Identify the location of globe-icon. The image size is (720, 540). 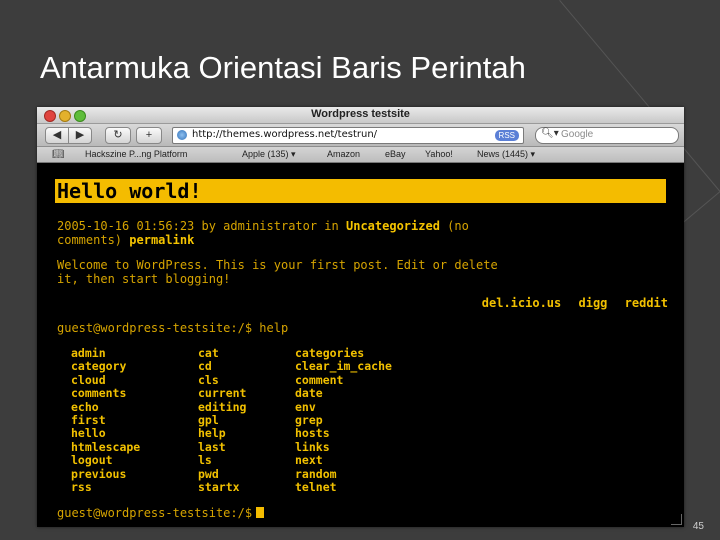
(182, 135).